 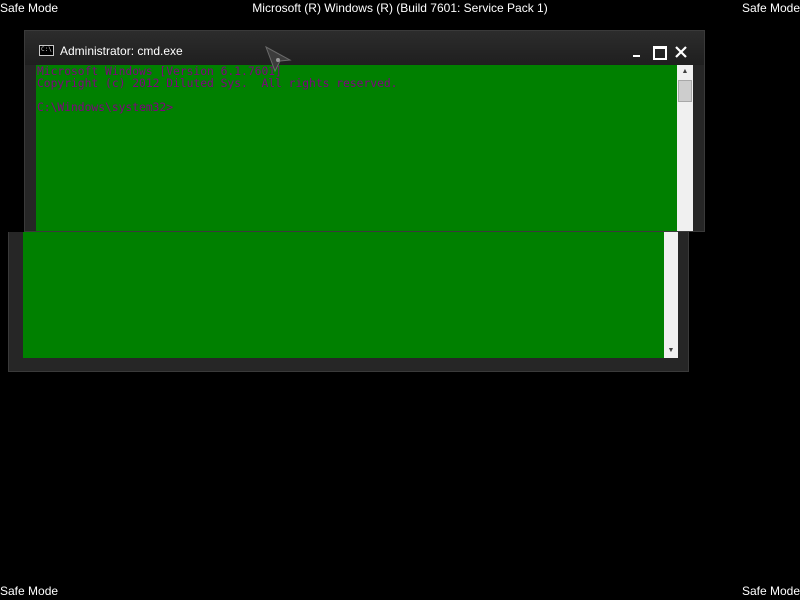 What do you see at coordinates (278, 59) in the screenshot?
I see `mouse-pointer-icon` at bounding box center [278, 59].